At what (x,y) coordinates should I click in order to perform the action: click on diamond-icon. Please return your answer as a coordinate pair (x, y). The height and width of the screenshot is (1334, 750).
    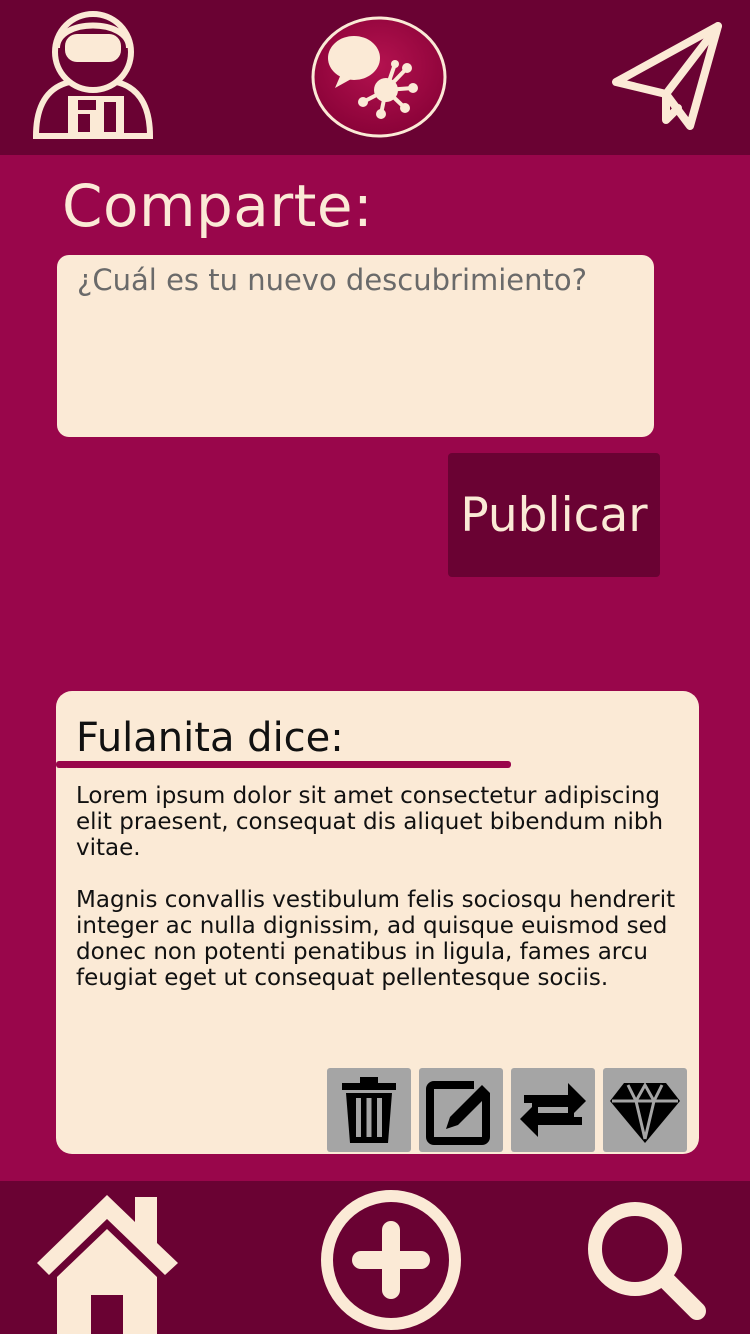
    Looking at the image, I should click on (645, 1112).